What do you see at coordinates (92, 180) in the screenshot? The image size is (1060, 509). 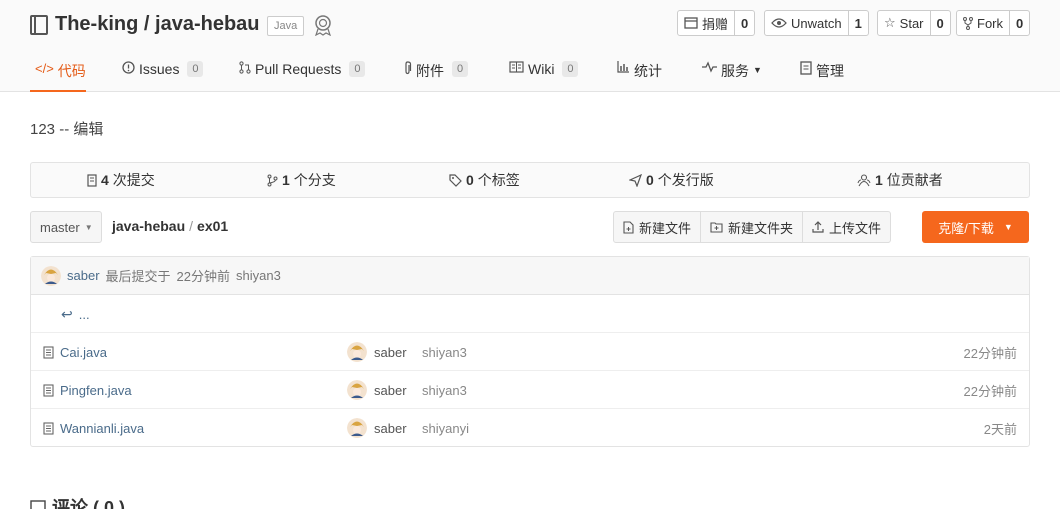 I see `commit-icon` at bounding box center [92, 180].